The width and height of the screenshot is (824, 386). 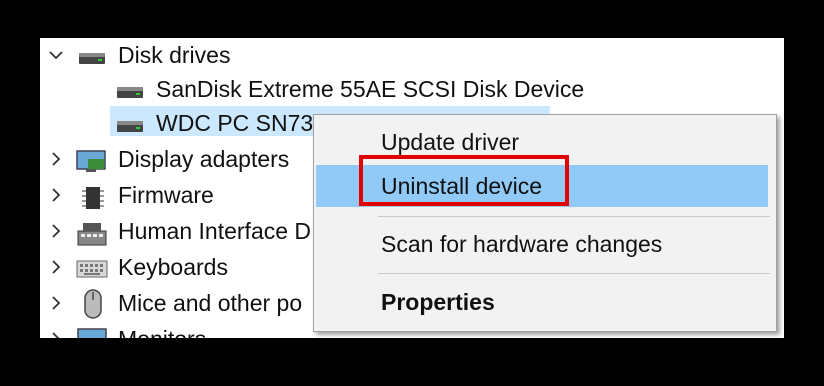 What do you see at coordinates (522, 244) in the screenshot?
I see `menu-item-label: Scan for hardware changes` at bounding box center [522, 244].